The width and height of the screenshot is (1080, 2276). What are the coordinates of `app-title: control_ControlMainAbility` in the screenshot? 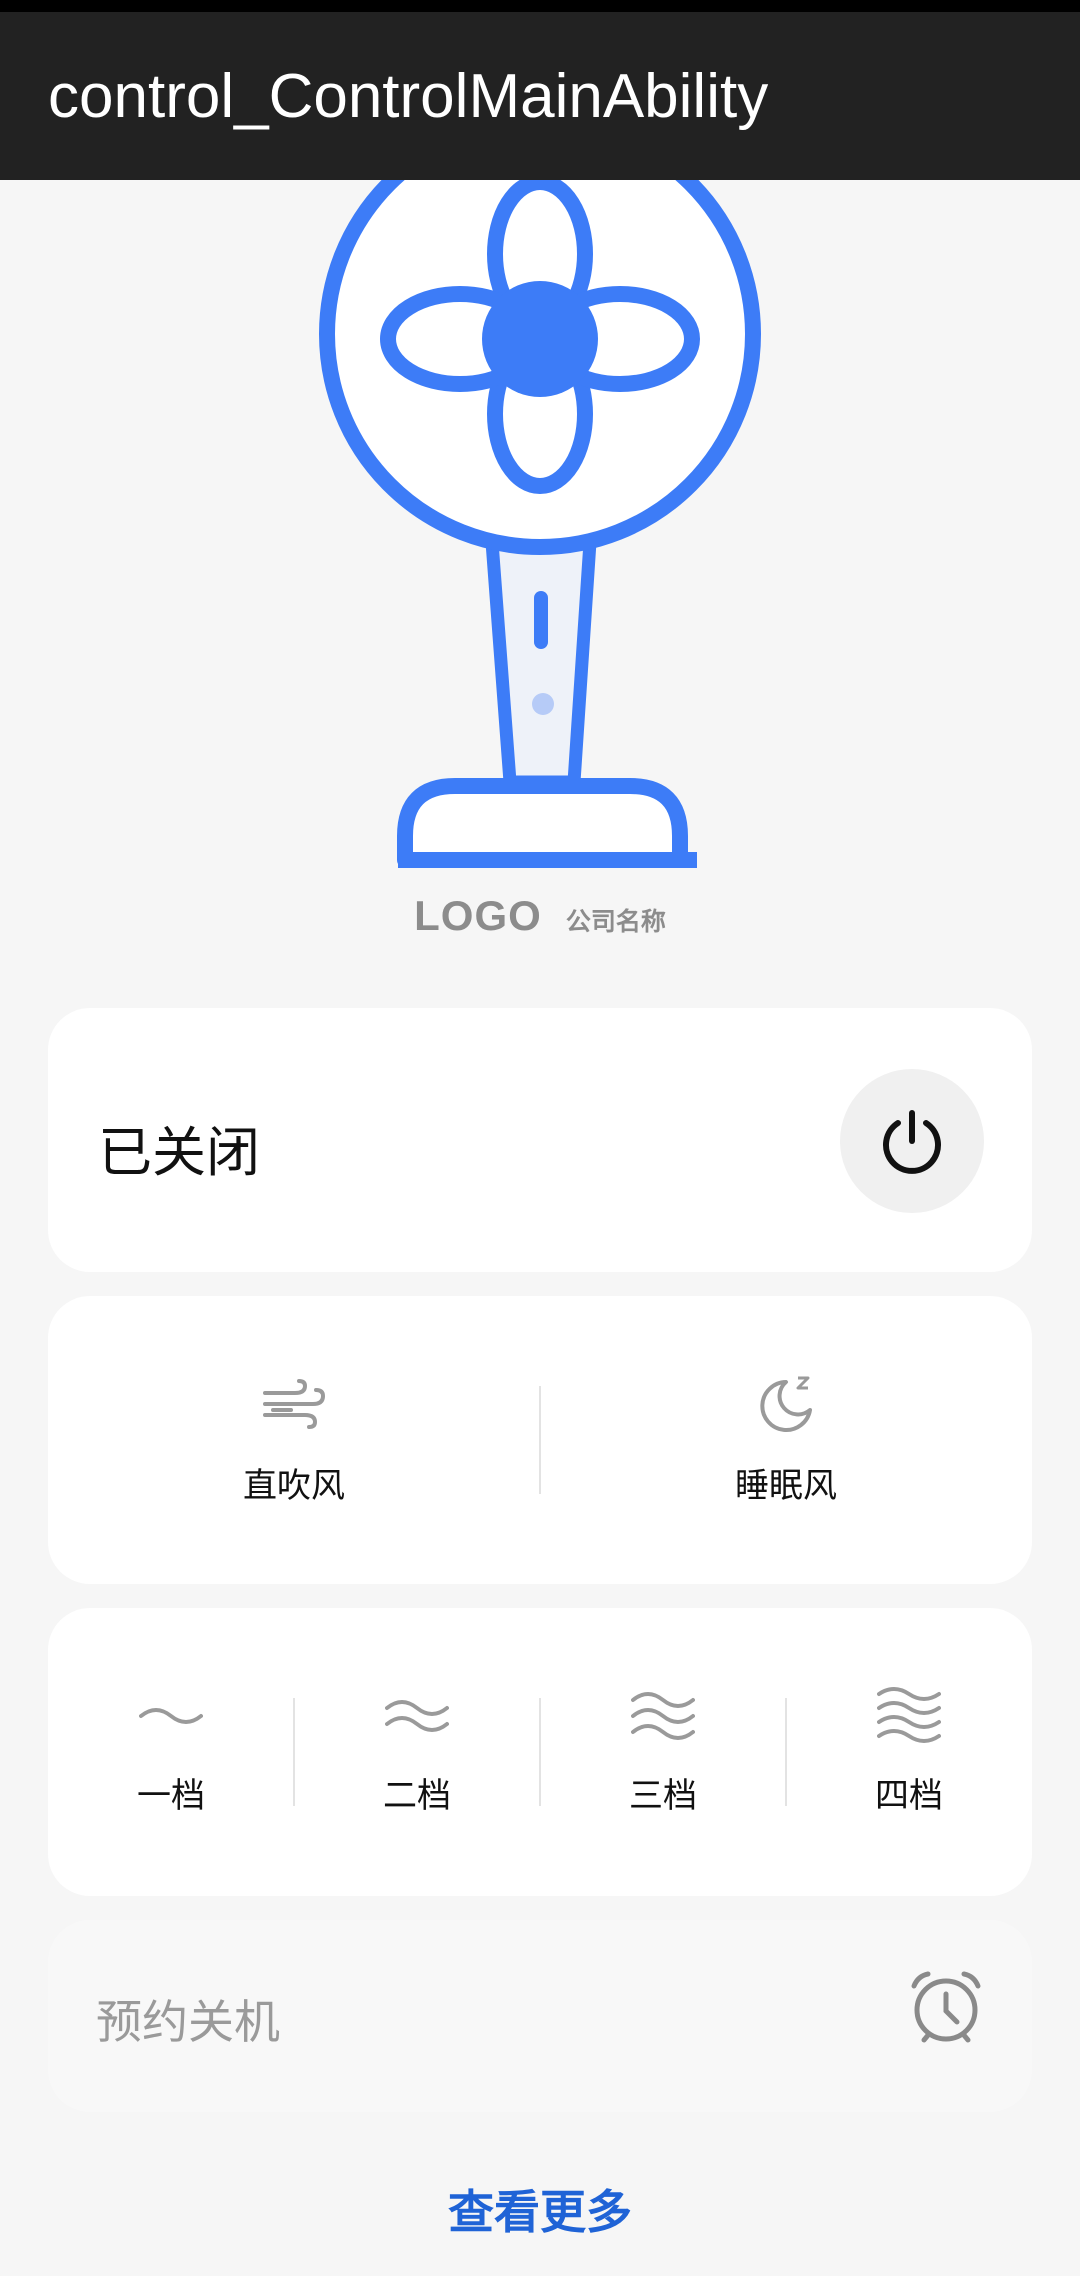 It's located at (408, 96).